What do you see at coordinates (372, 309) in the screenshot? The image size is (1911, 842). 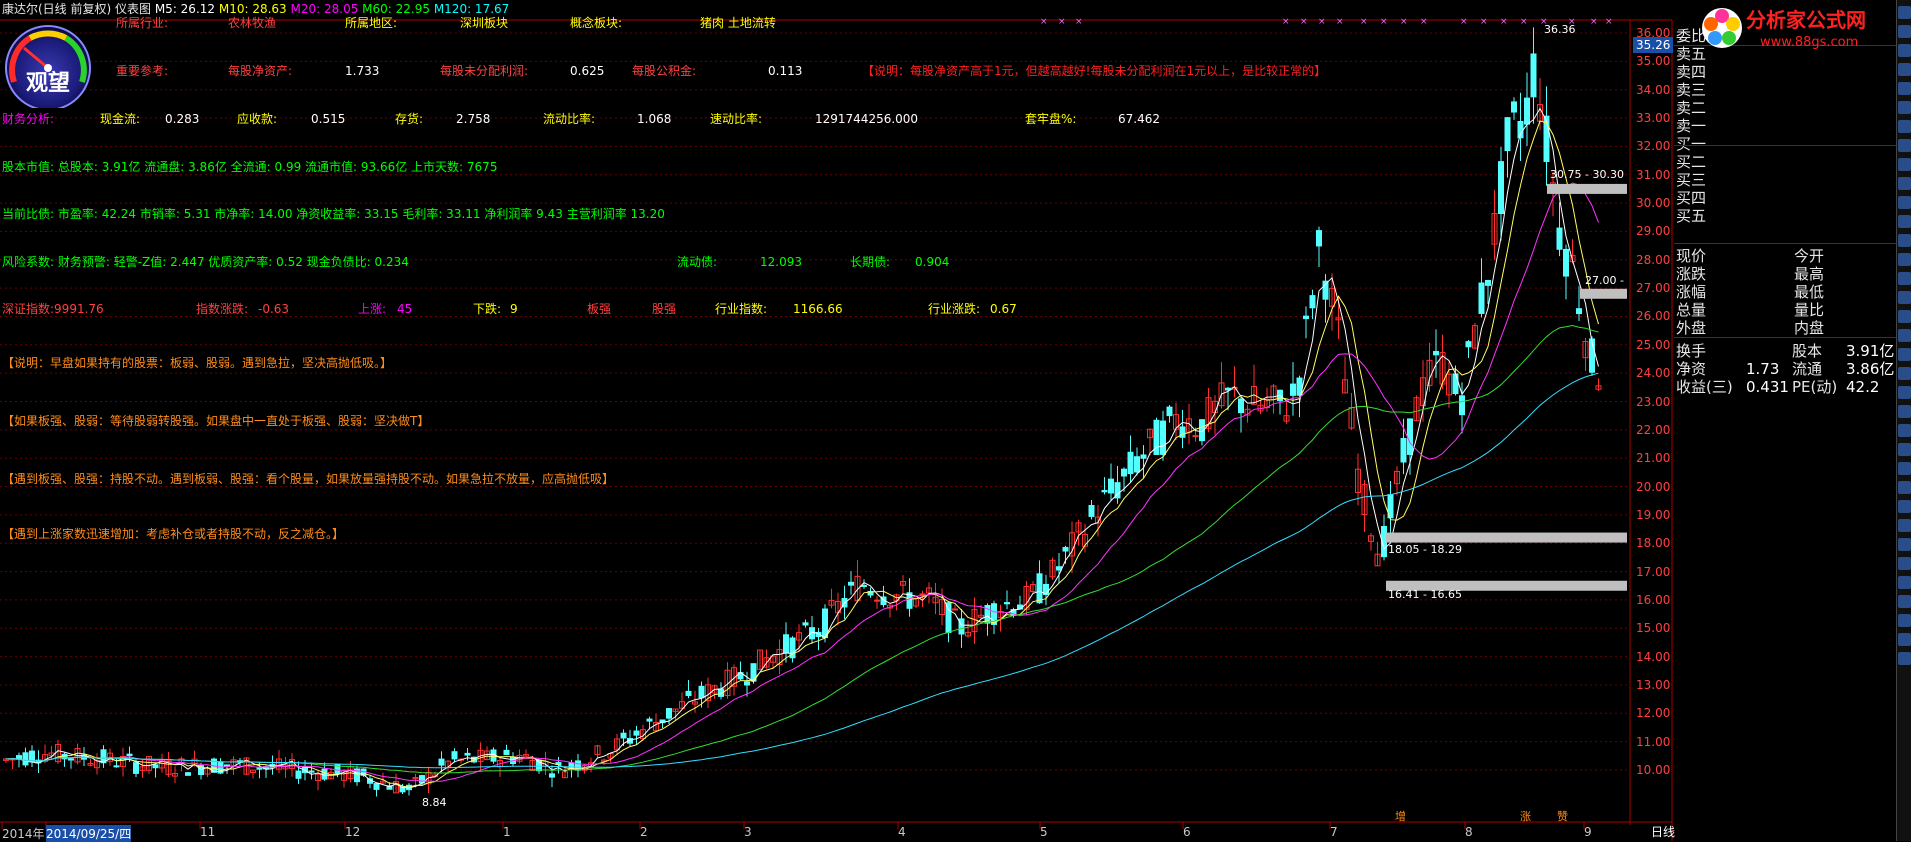 I see `info-text: 上涨:` at bounding box center [372, 309].